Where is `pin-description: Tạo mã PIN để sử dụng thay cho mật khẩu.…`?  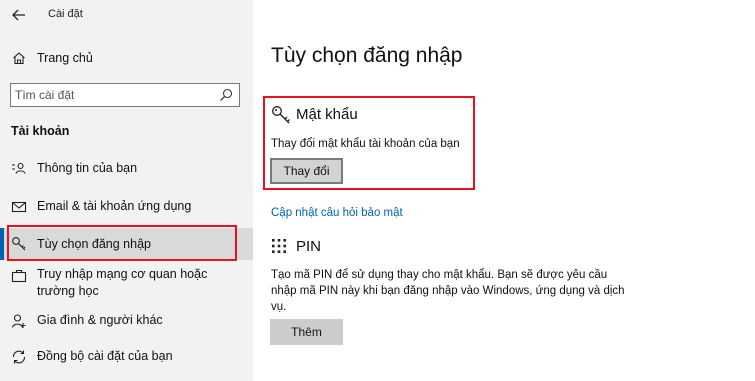 pin-description: Tạo mã PIN để sử dụng thay cho mật khẩu.… is located at coordinates (448, 291).